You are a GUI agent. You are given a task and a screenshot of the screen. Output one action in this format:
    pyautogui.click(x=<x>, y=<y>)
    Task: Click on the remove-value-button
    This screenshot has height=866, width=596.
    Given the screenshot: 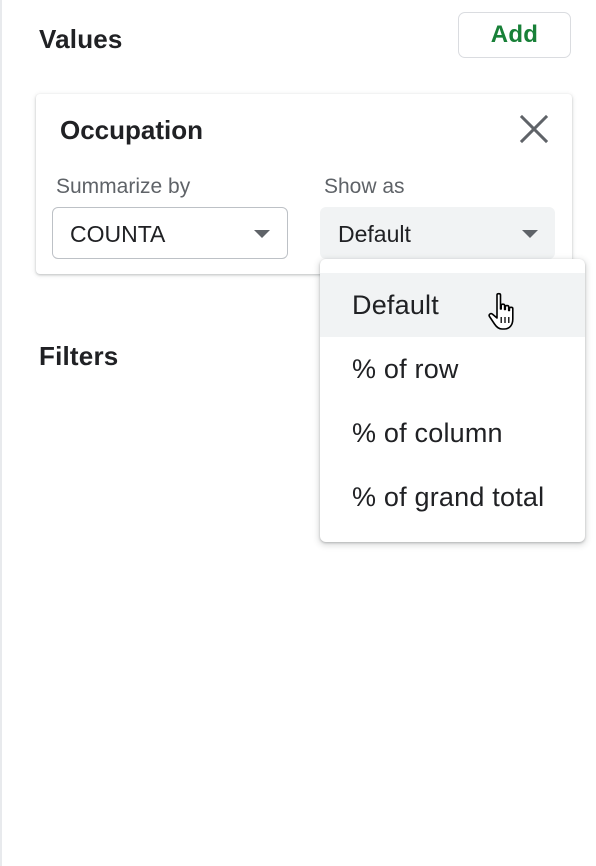 What is the action you would take?
    pyautogui.click(x=534, y=129)
    